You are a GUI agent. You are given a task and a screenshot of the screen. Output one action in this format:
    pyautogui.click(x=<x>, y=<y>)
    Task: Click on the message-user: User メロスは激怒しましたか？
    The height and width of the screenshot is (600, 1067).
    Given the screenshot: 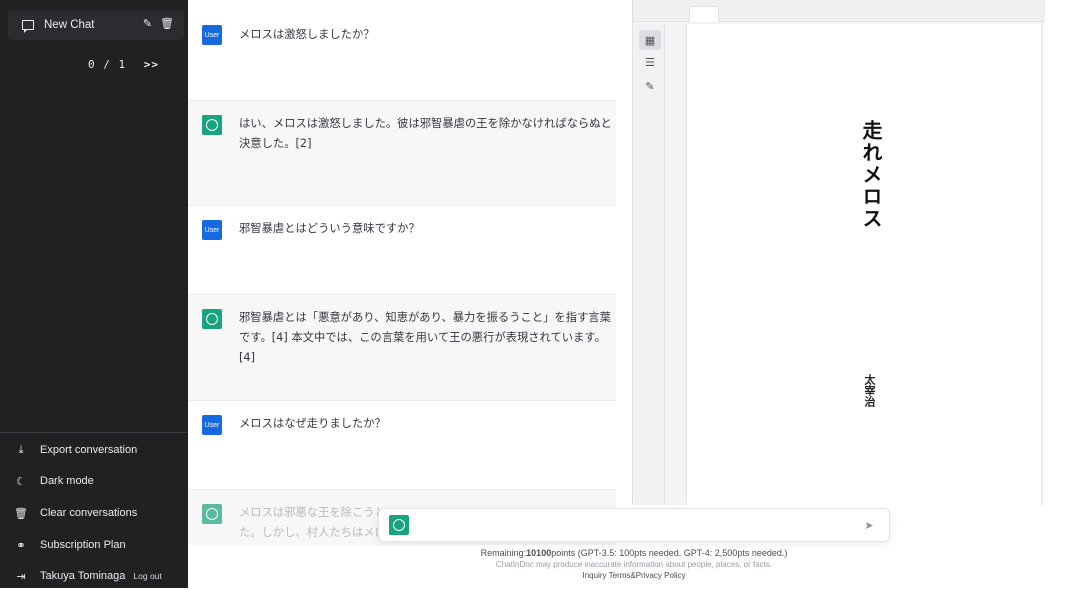 What is the action you would take?
    pyautogui.click(x=402, y=62)
    